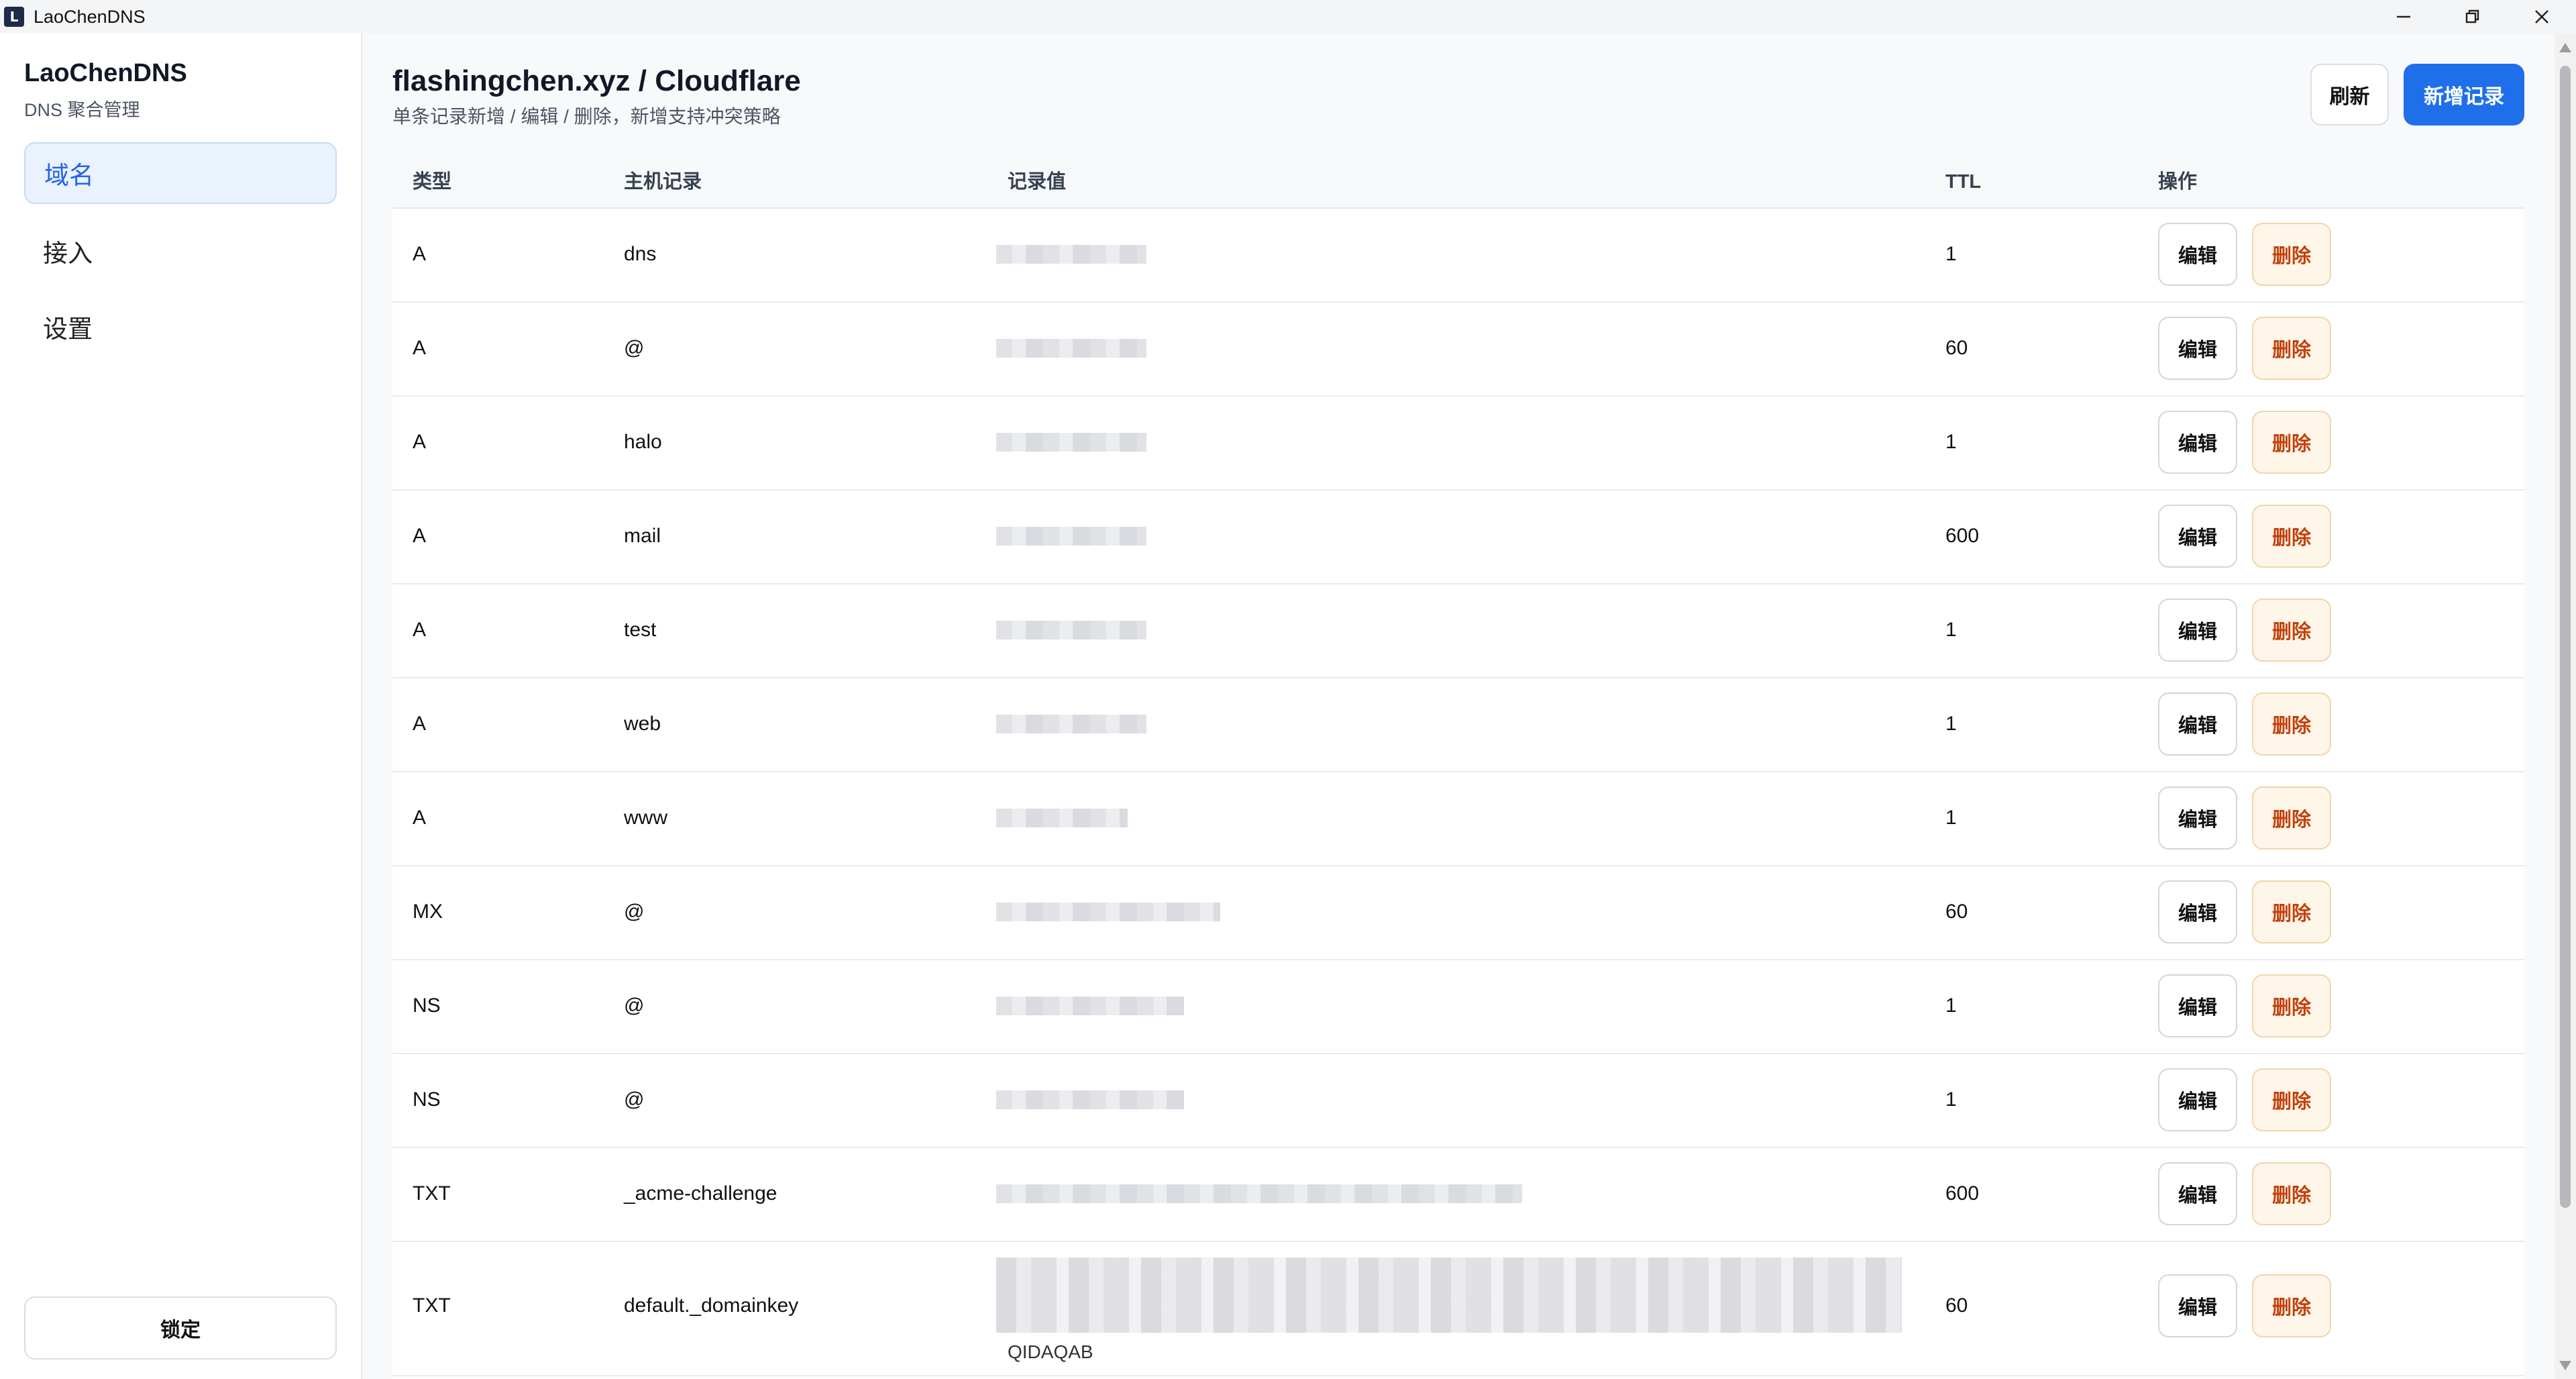 Image resolution: width=2576 pixels, height=1379 pixels. Describe the element at coordinates (586, 116) in the screenshot. I see `page-subtitle: 单条记录新增 / 编辑 / 删除，新增支持冲突策略` at that location.